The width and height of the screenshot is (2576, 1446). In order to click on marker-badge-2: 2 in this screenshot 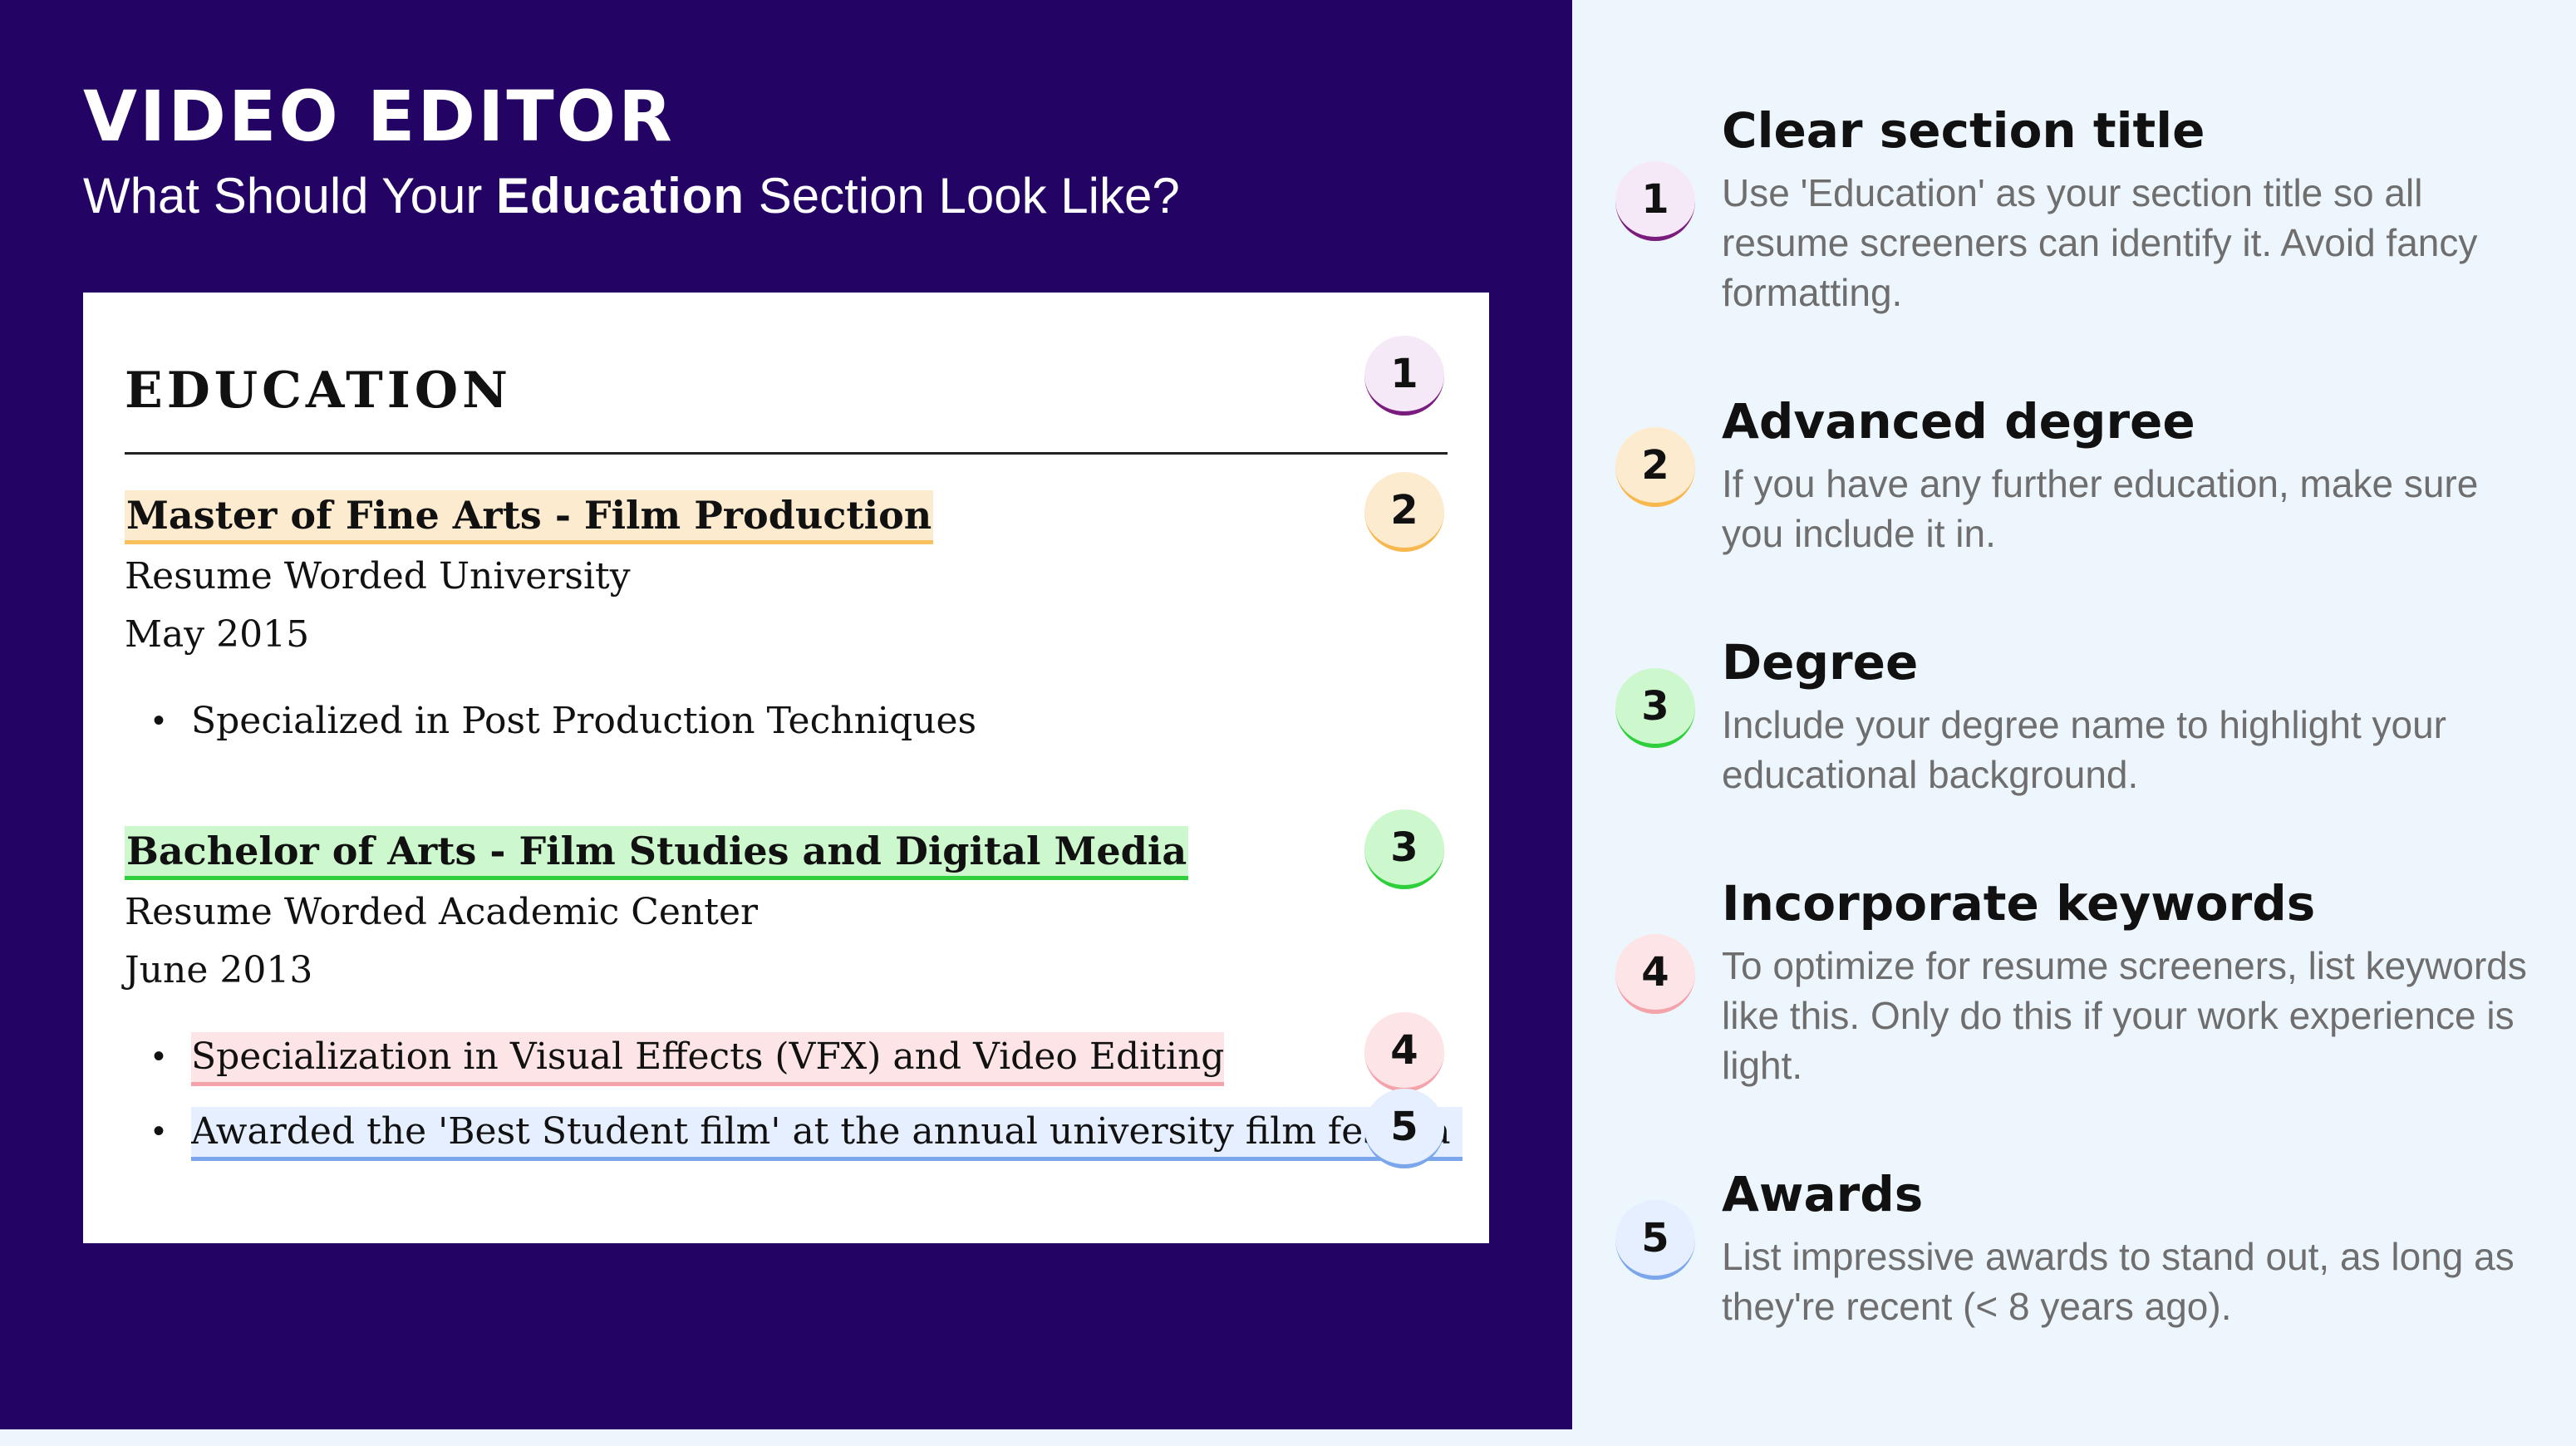, I will do `click(1404, 512)`.